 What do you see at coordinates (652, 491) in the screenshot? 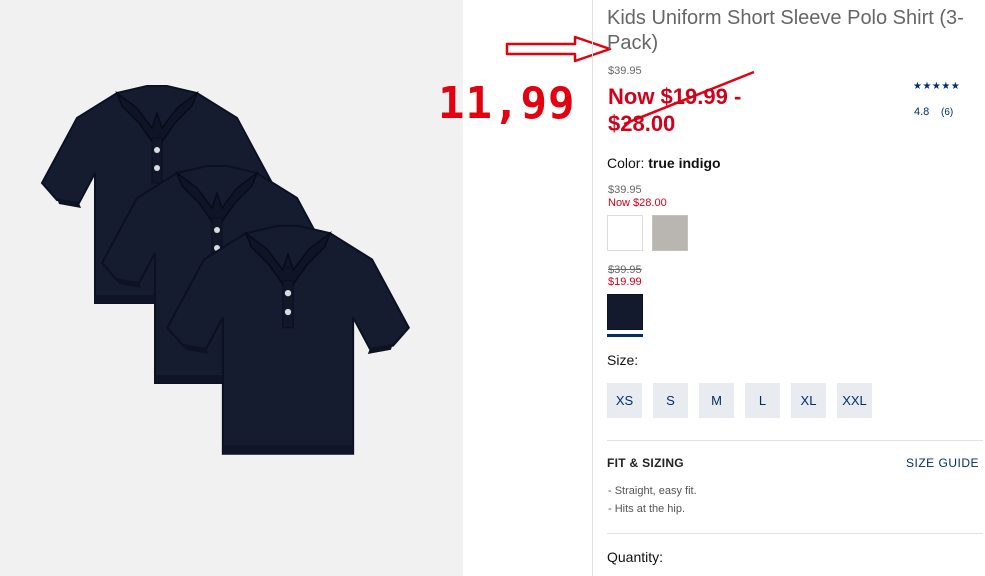
I see `fit-bullet: - Straight, easy fit.` at bounding box center [652, 491].